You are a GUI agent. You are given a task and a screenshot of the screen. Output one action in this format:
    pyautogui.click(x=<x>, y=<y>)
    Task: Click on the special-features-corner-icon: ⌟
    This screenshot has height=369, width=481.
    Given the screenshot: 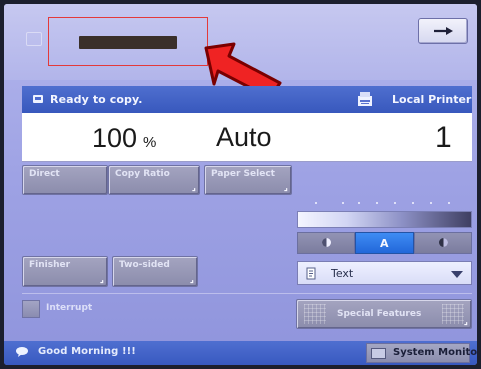 What is the action you would take?
    pyautogui.click(x=465, y=322)
    